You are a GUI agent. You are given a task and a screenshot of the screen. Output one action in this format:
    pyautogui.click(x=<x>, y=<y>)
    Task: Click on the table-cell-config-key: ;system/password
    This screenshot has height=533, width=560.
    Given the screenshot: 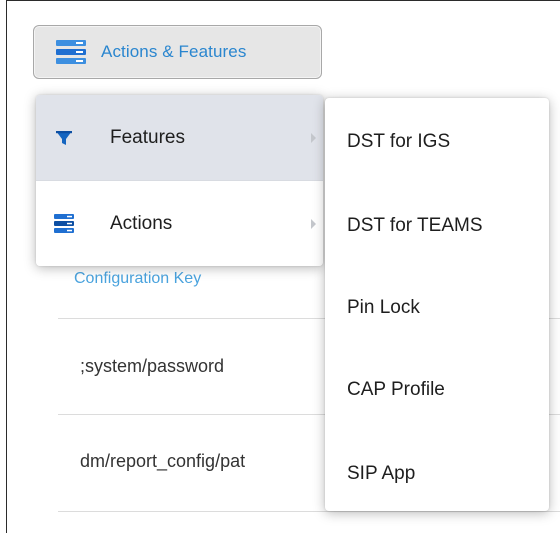 What is the action you would take?
    pyautogui.click(x=152, y=366)
    